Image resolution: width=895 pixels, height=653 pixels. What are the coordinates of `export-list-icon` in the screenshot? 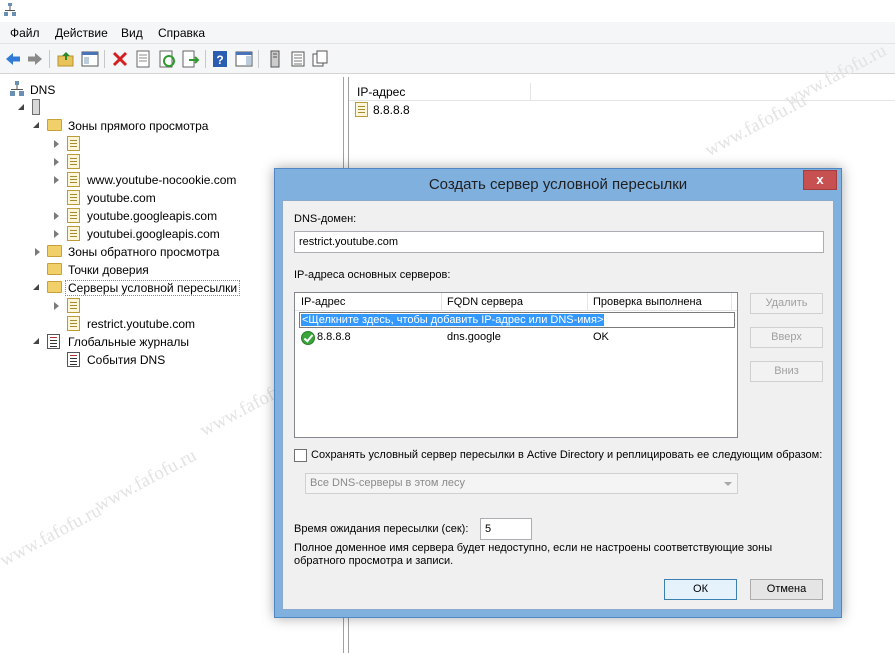 It's located at (190, 59).